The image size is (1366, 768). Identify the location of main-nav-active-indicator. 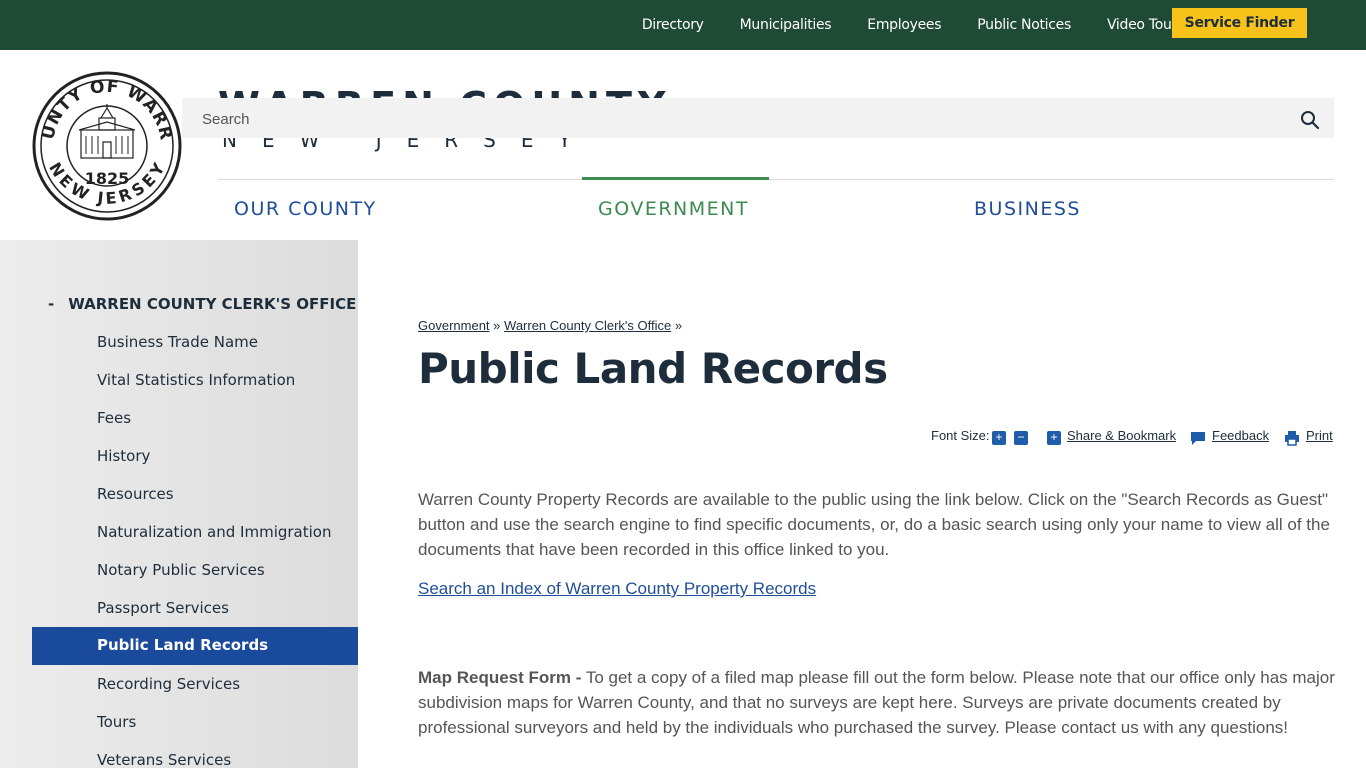
(675, 178).